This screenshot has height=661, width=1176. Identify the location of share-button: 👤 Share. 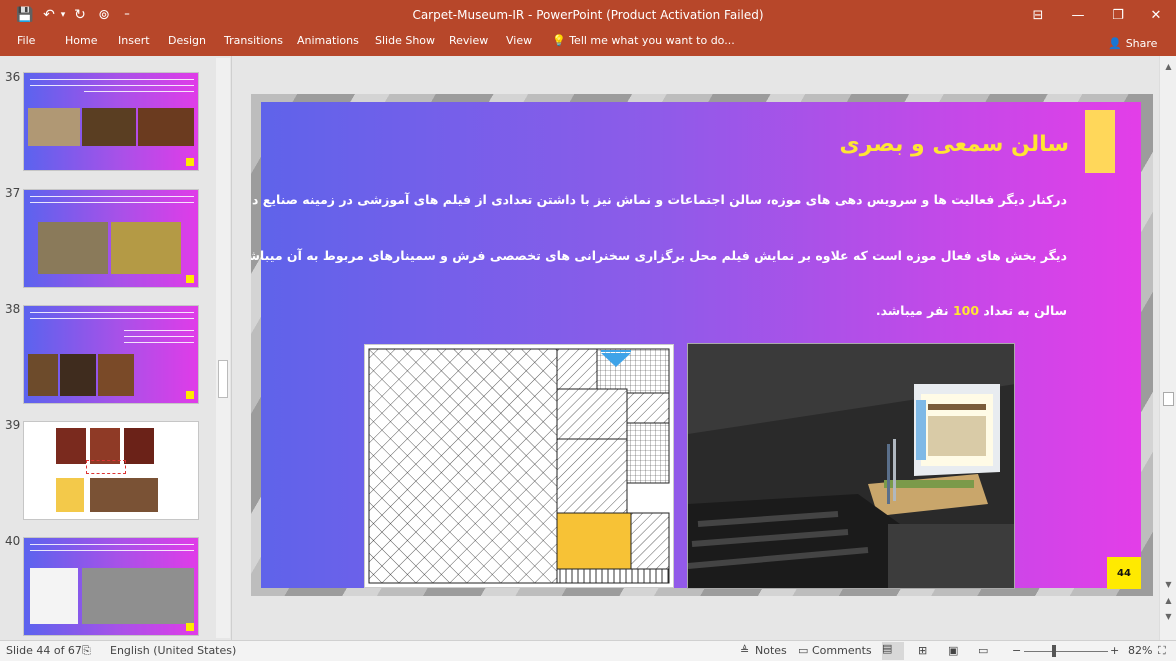
(1132, 43).